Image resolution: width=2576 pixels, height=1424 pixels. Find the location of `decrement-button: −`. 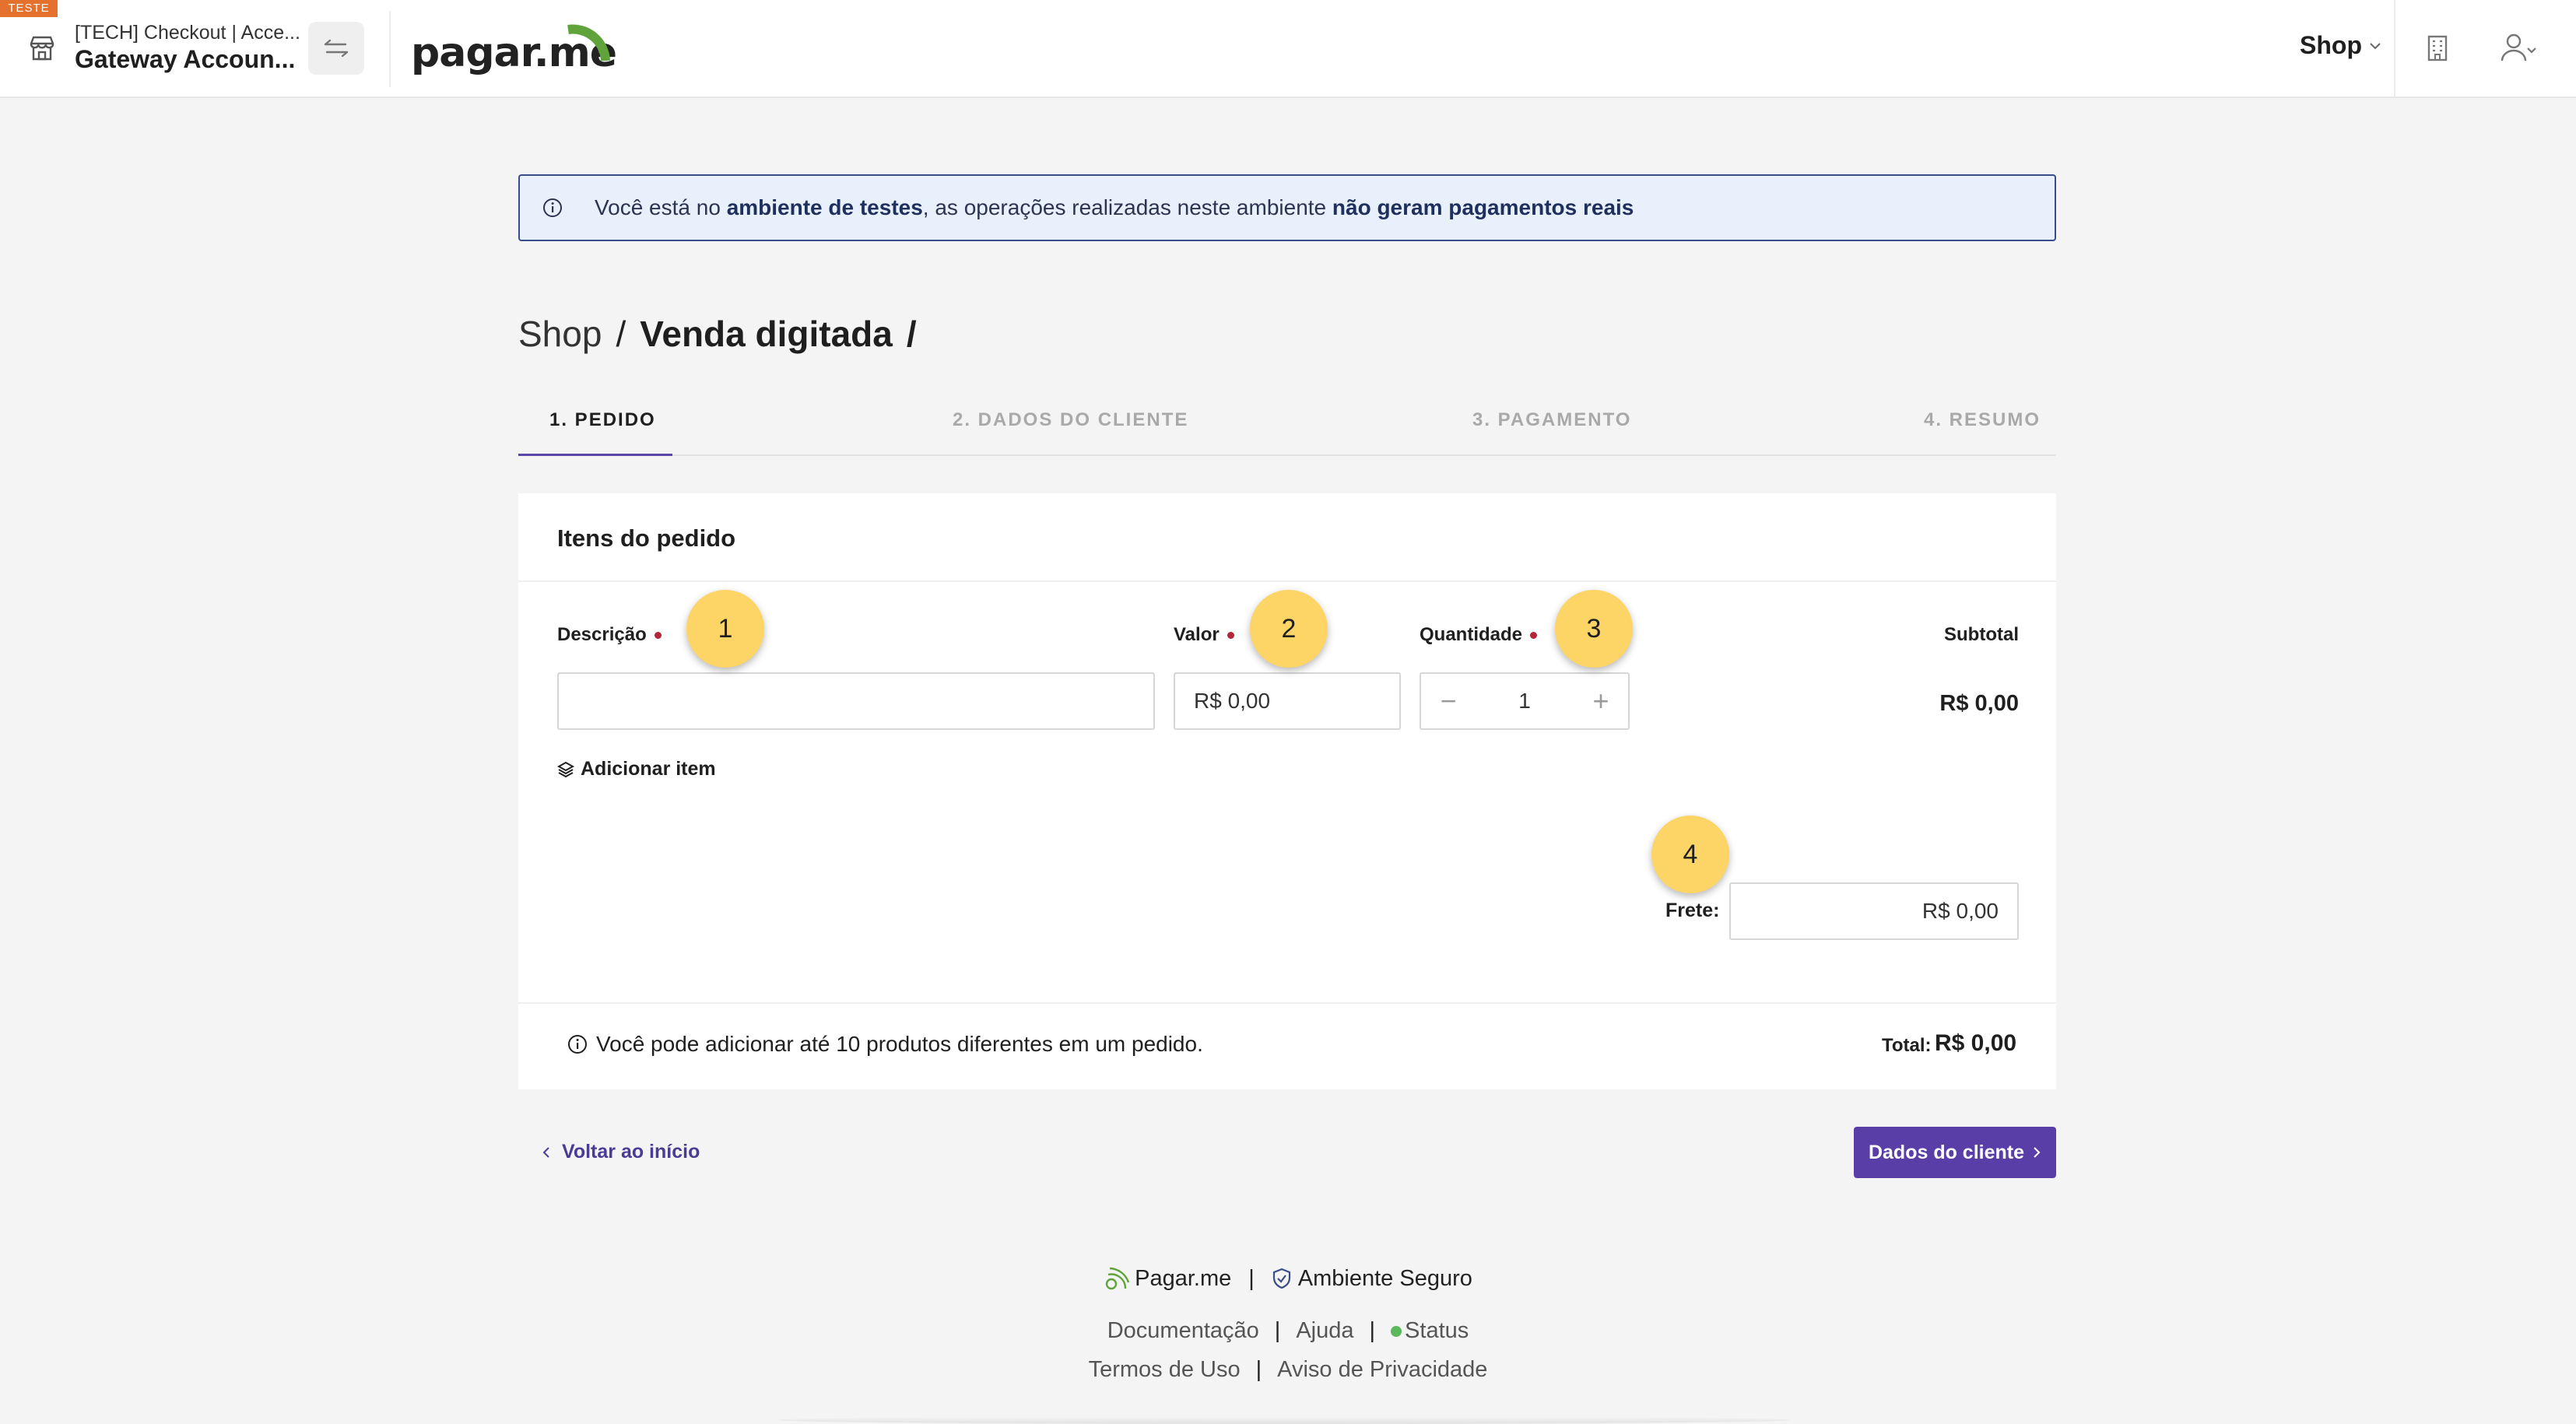

decrement-button: − is located at coordinates (1449, 701).